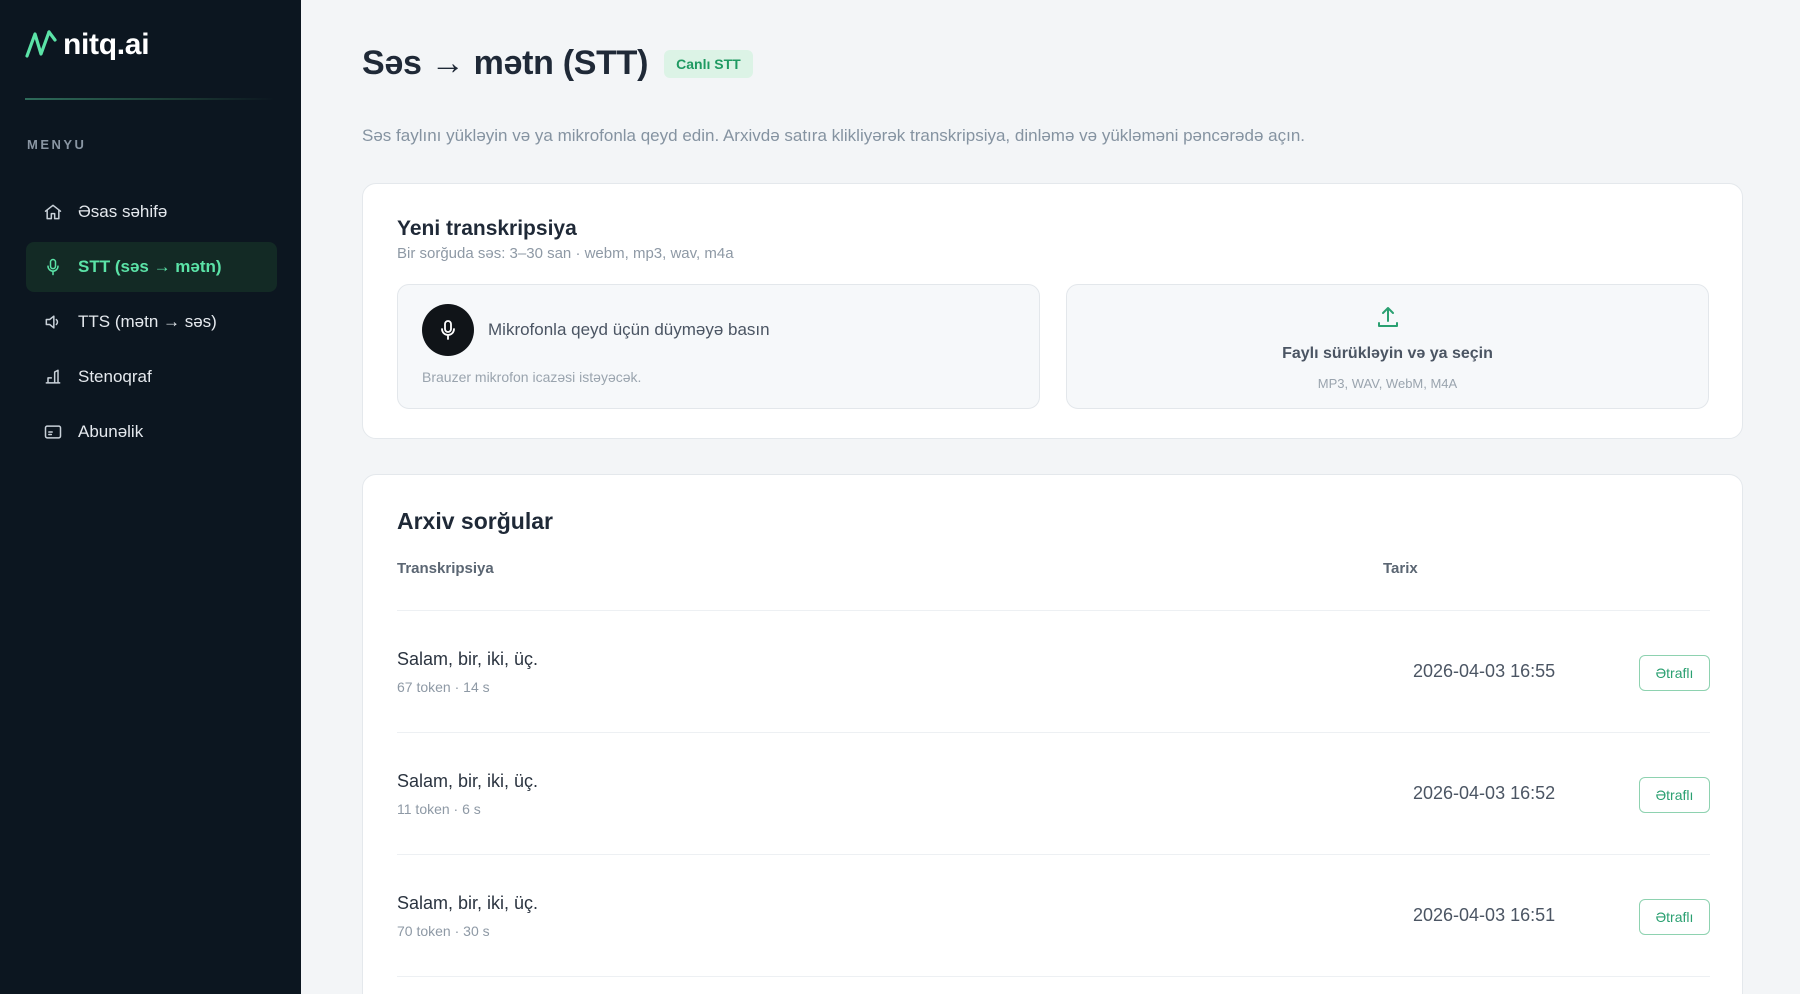 This screenshot has height=994, width=1800. Describe the element at coordinates (1484, 793) in the screenshot. I see `row-date: 2026-04-03 16:52` at that location.